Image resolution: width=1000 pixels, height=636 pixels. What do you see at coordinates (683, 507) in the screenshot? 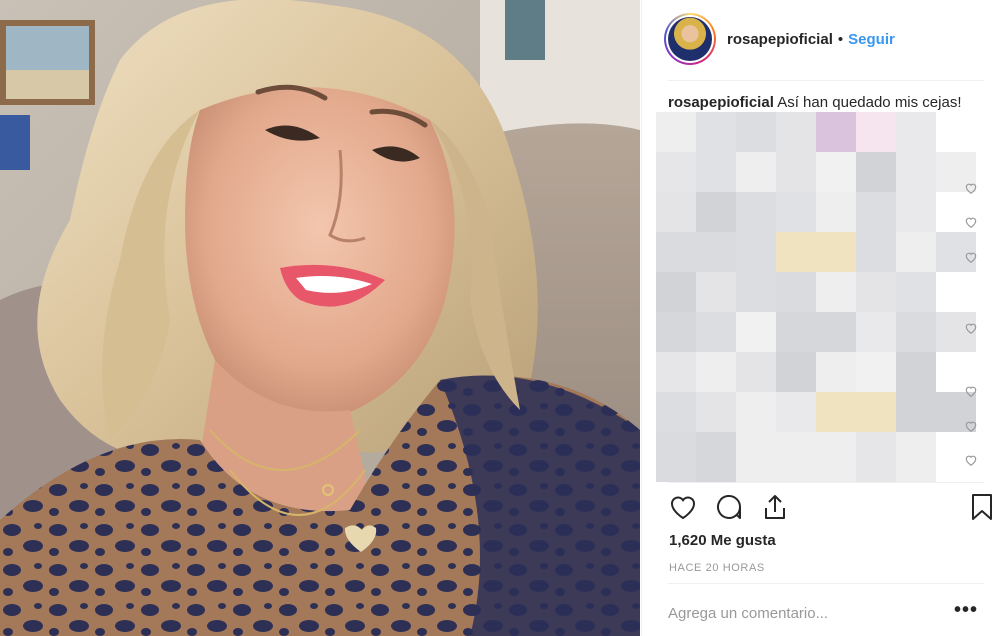
I see `heart-icon` at bounding box center [683, 507].